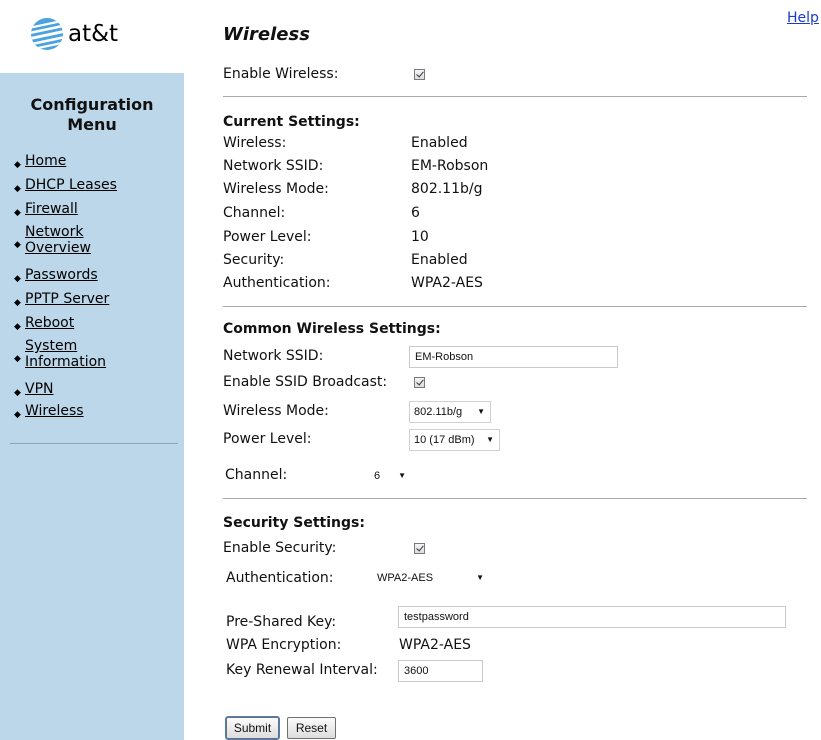  I want to click on submit-button: Submit, so click(252, 728).